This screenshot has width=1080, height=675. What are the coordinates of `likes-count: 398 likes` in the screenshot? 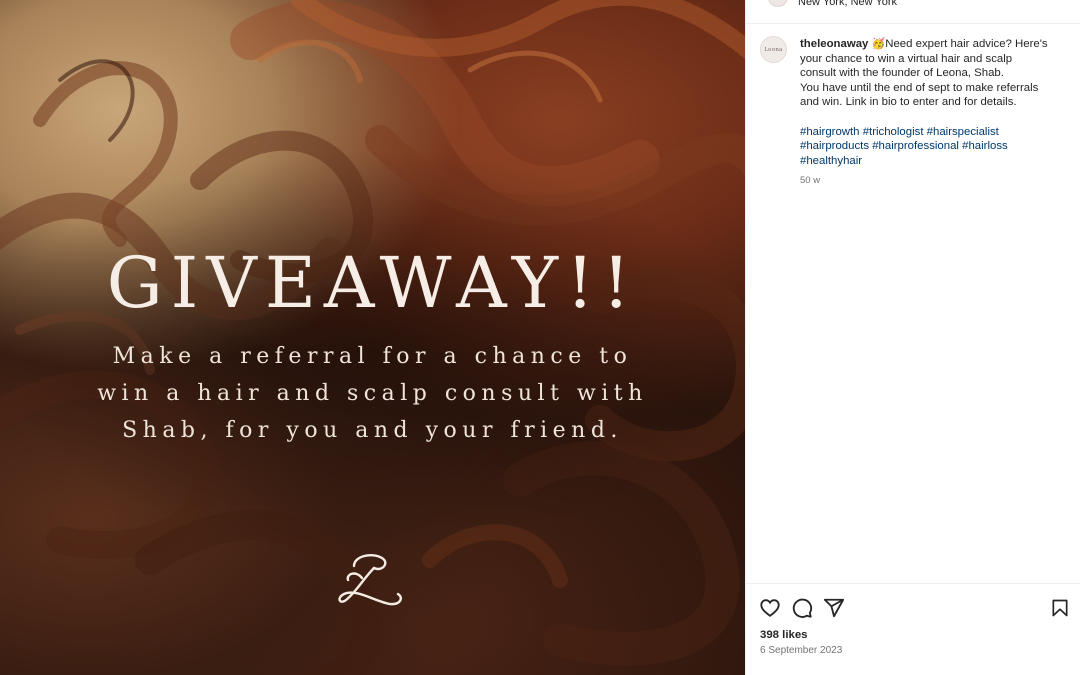 It's located at (784, 635).